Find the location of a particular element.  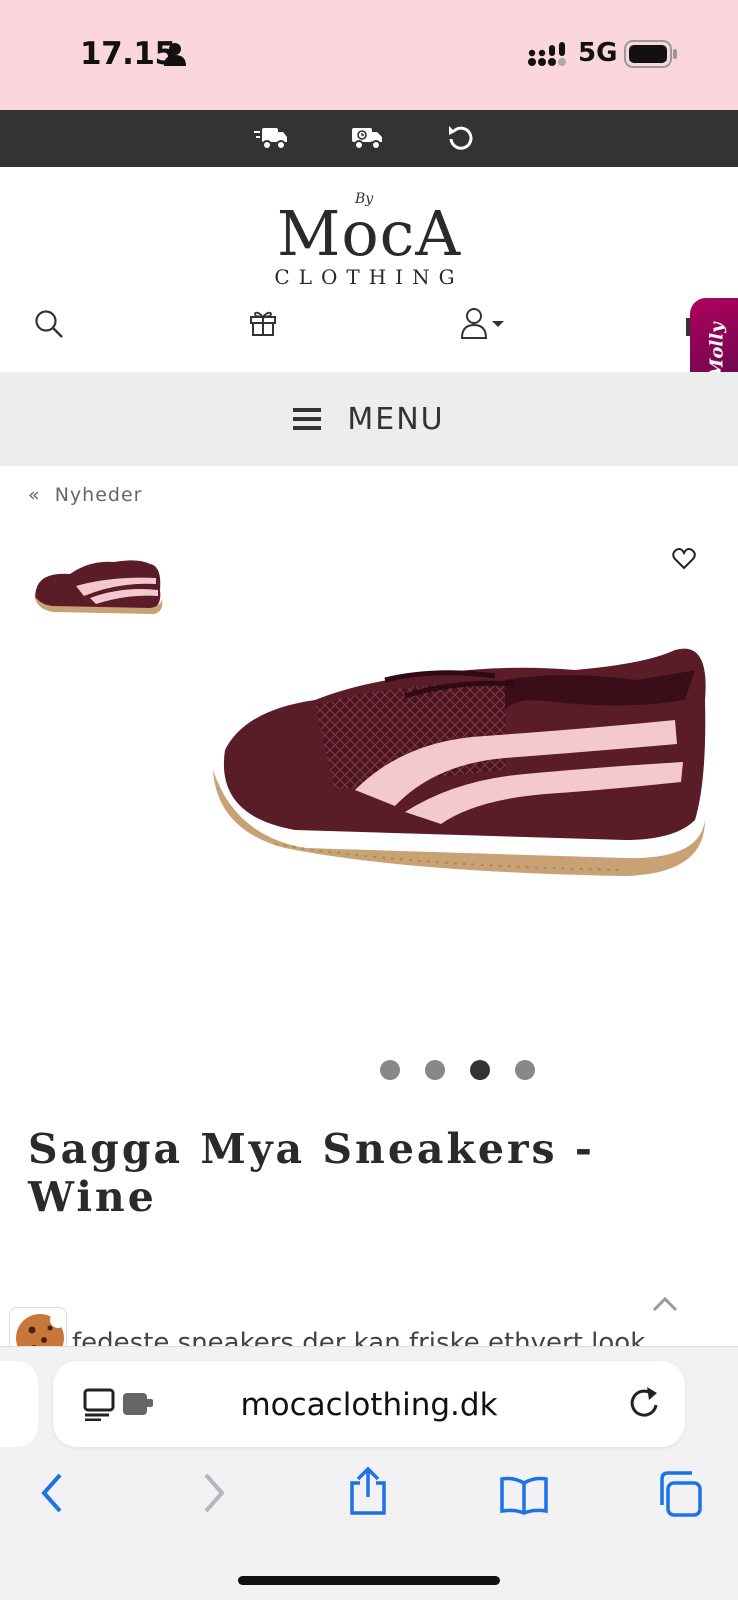

reload-icon is located at coordinates (644, 1403).